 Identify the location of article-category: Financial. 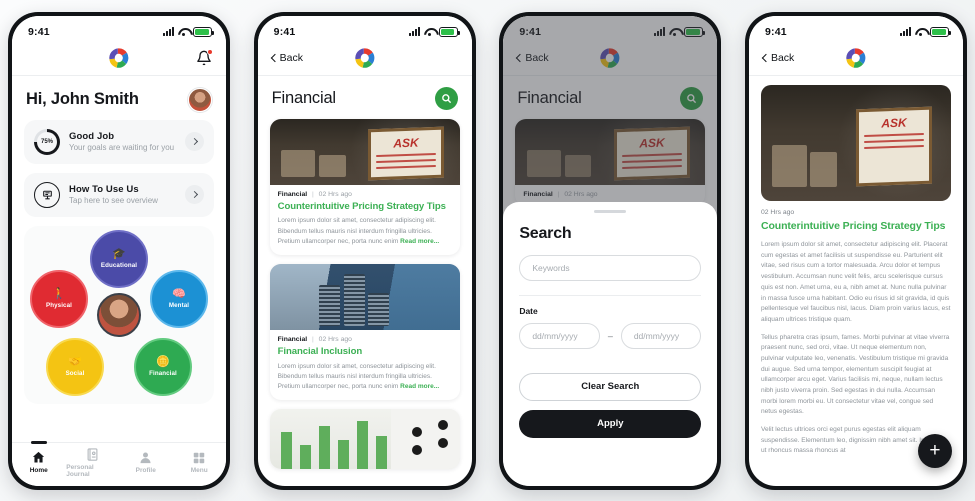
(292, 194).